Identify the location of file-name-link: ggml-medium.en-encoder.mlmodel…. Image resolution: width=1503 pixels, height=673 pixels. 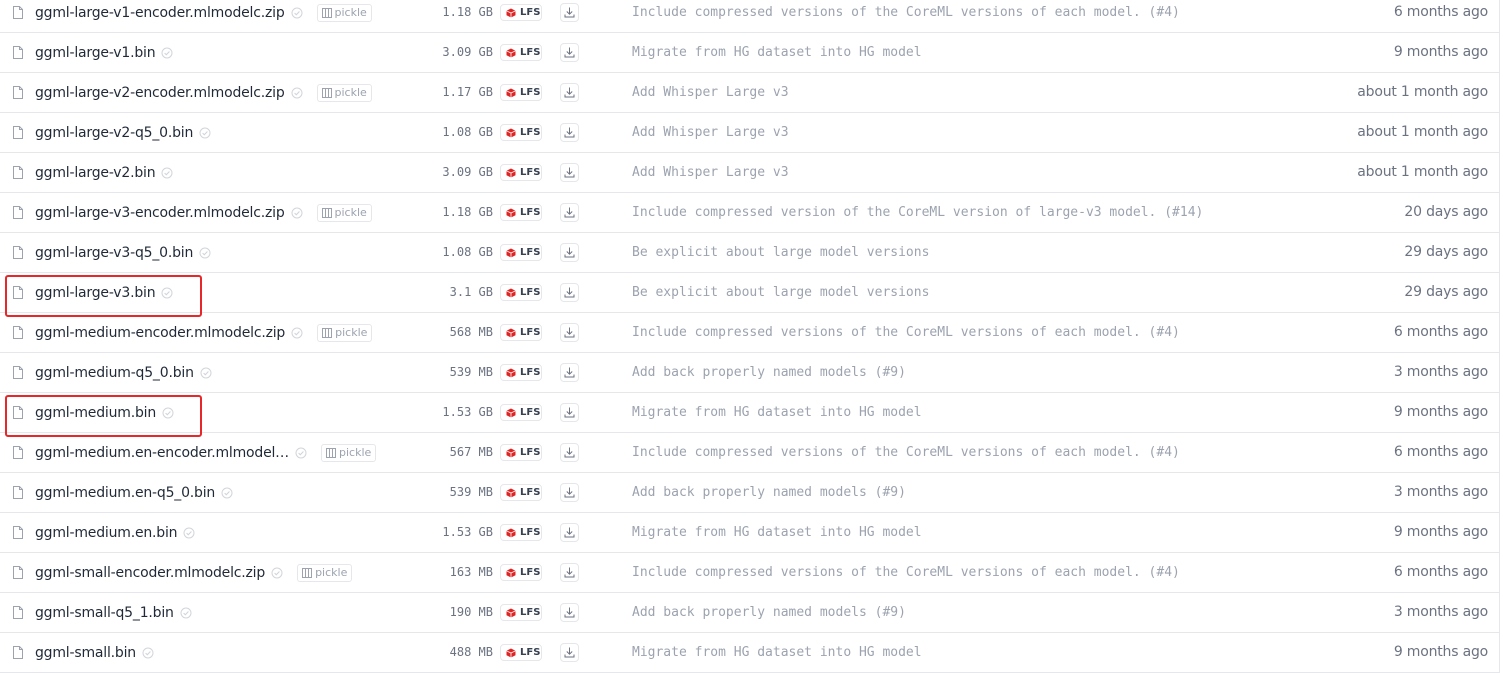
(162, 453).